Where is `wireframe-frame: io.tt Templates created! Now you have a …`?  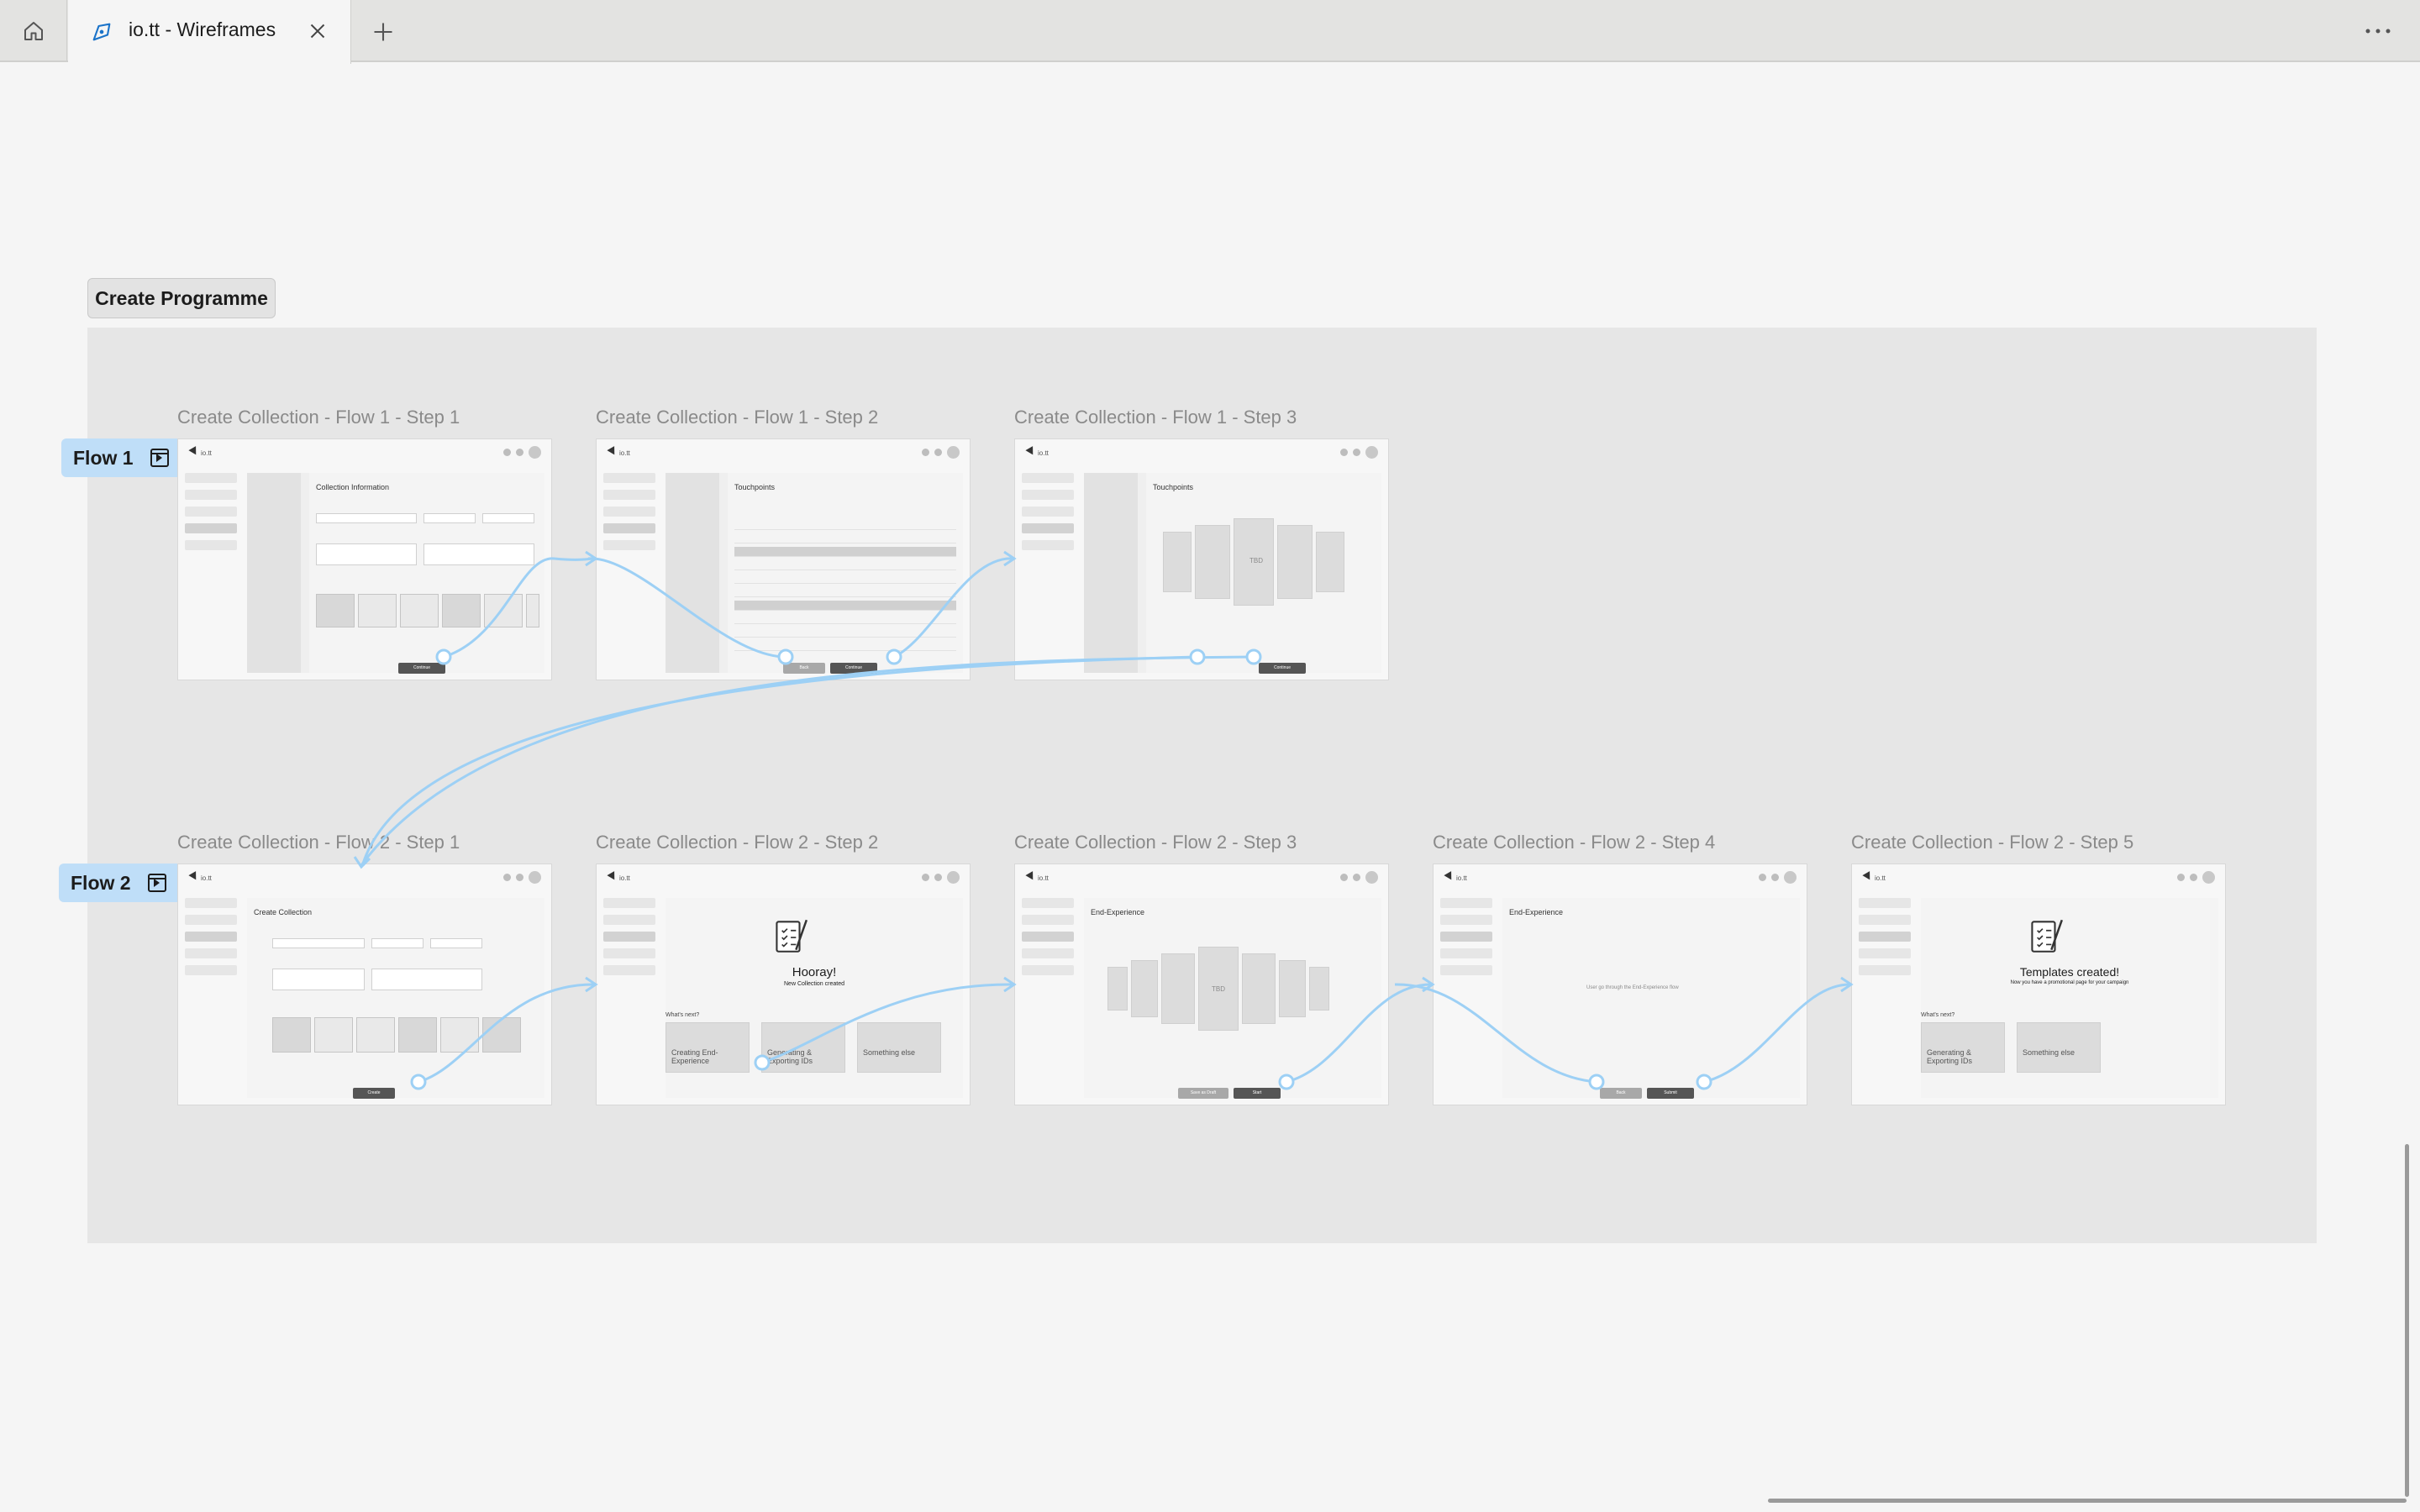
wireframe-frame: io.tt Templates created! Now you have a … is located at coordinates (2039, 984).